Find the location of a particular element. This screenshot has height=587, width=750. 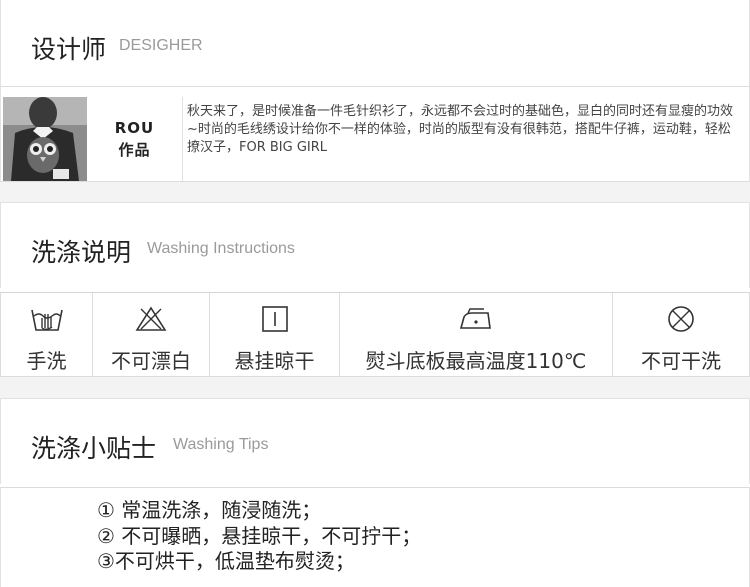

wash-label: 悬挂晾干 is located at coordinates (274, 361).